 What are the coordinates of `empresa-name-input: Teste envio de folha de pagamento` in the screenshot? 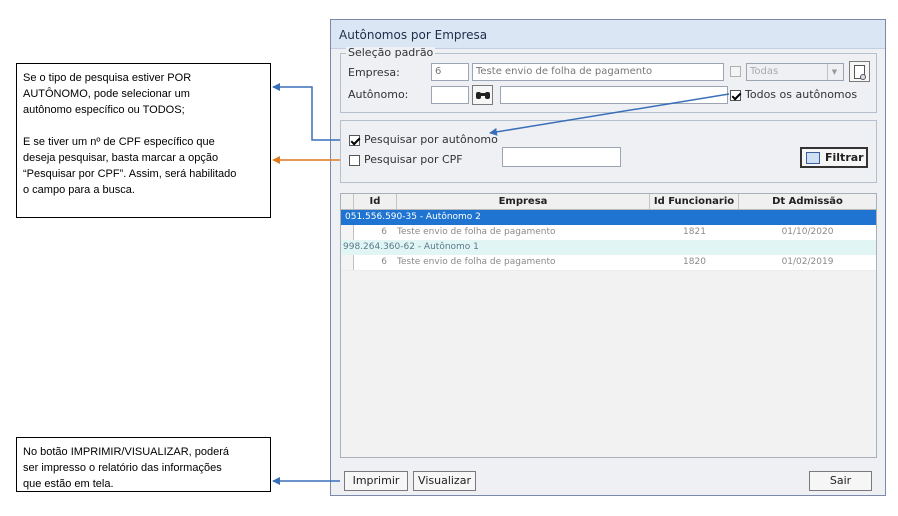 It's located at (598, 72).